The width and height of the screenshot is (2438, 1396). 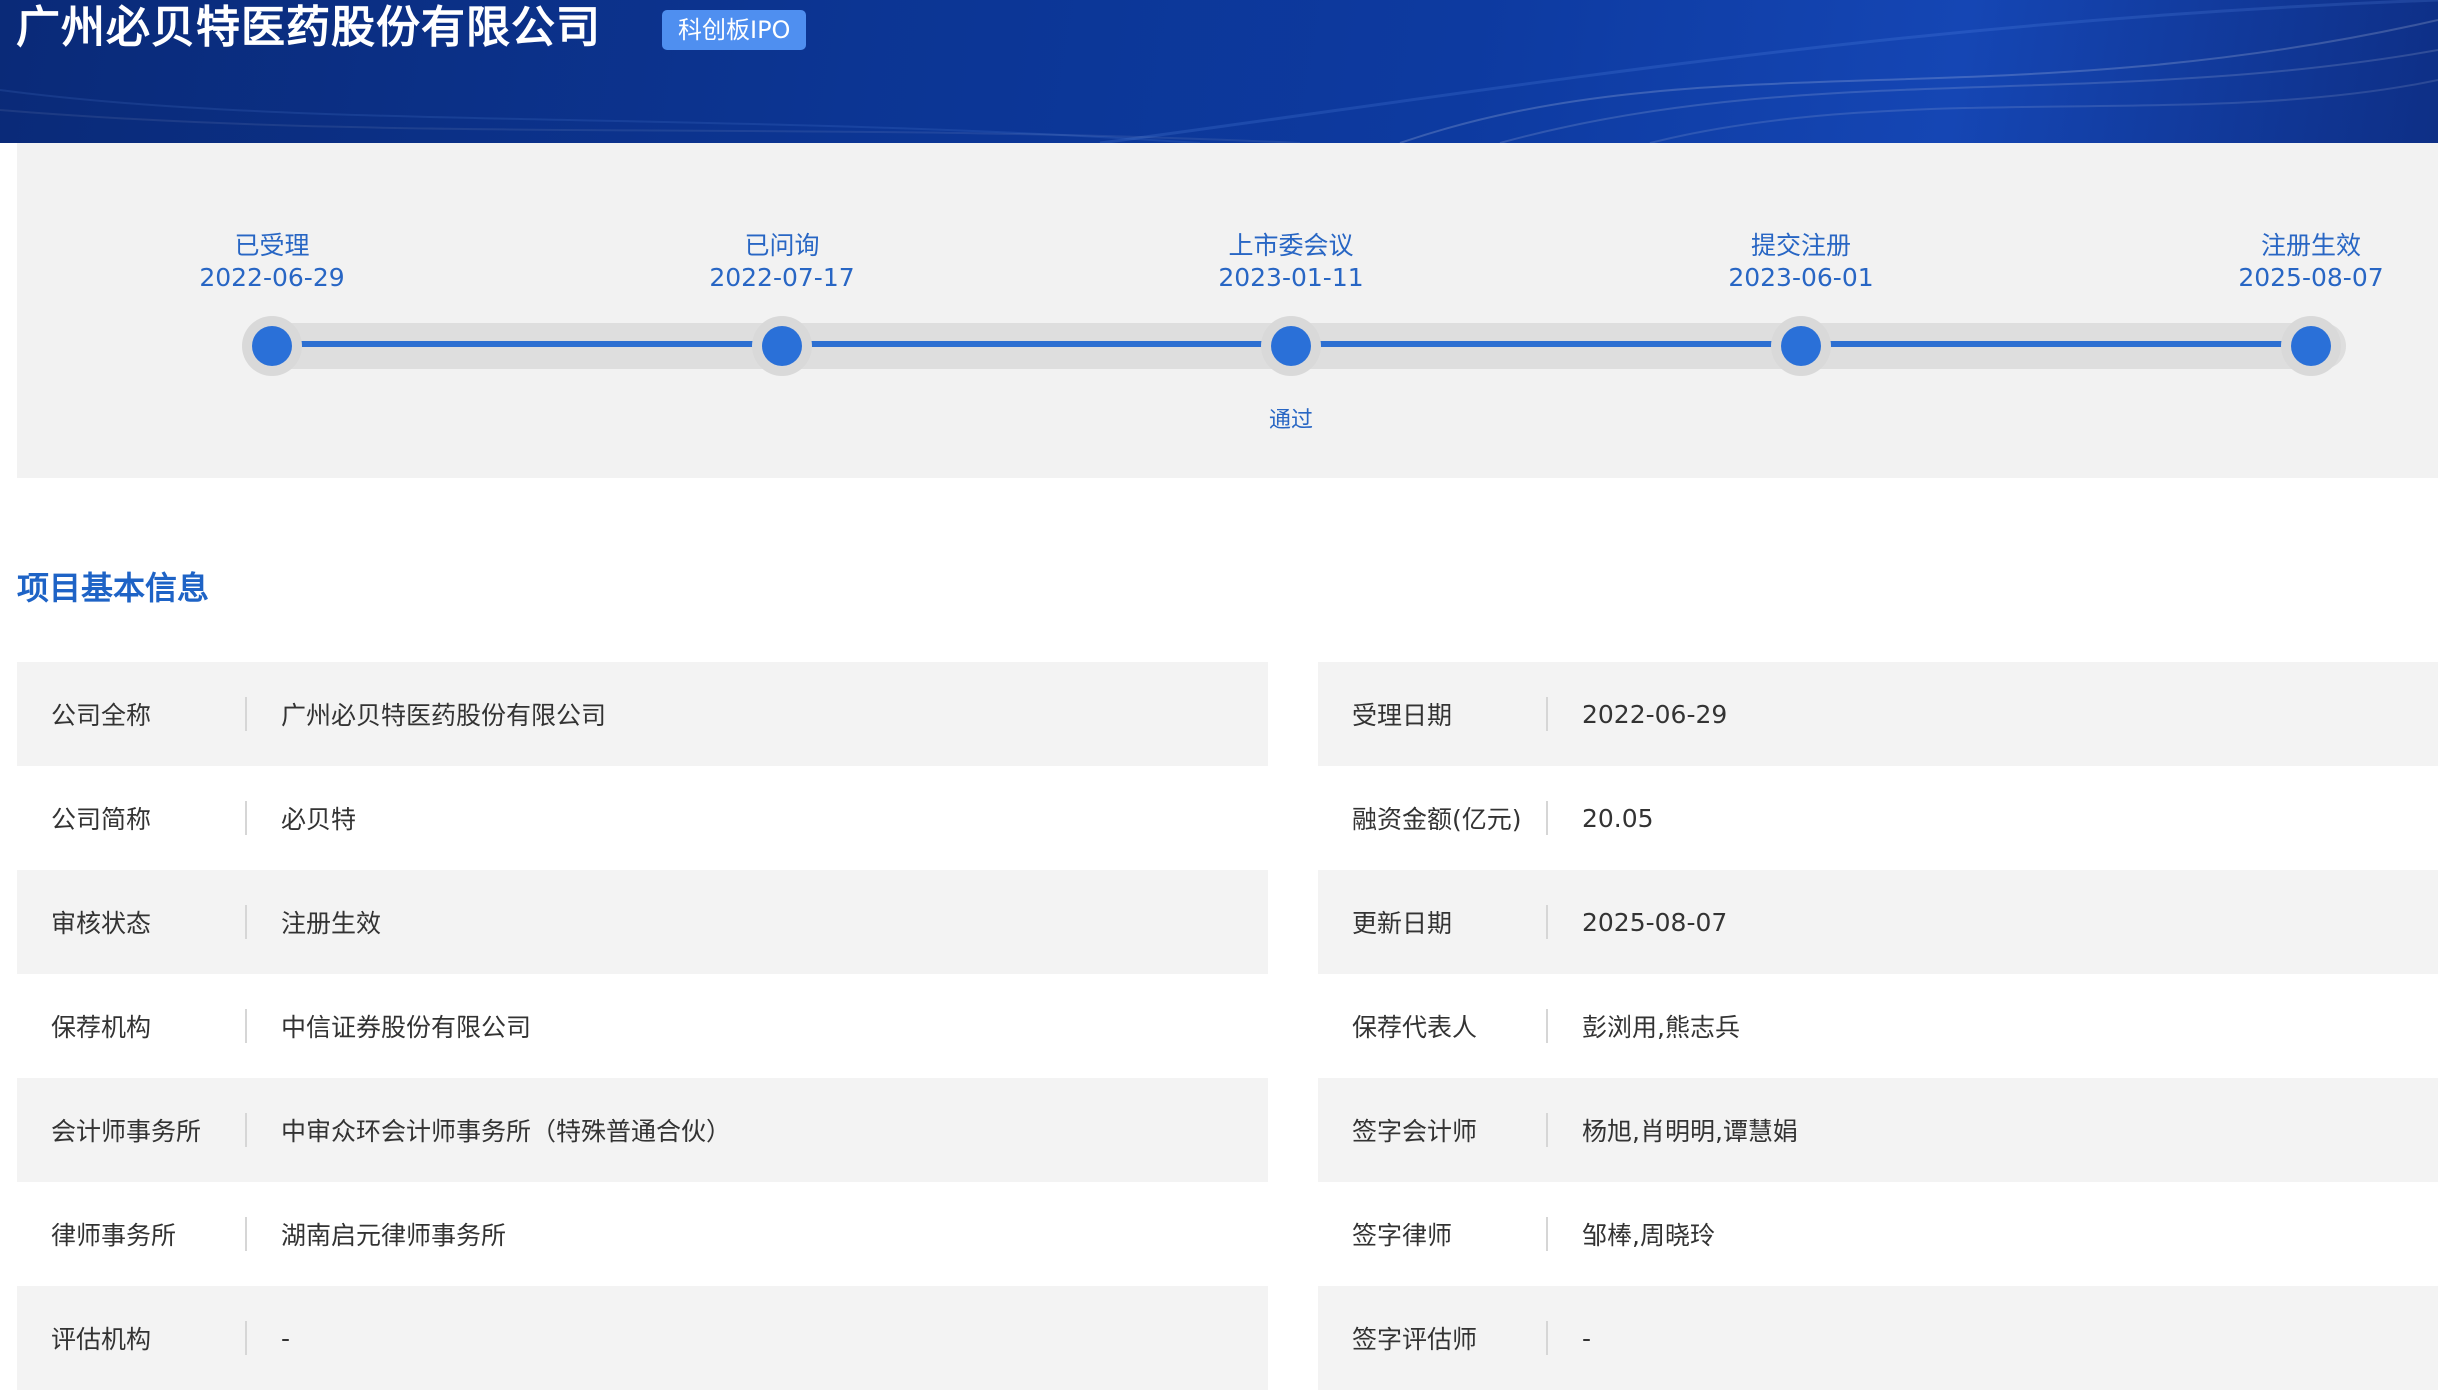 What do you see at coordinates (642, 714) in the screenshot?
I see `info-row-company-full-name: 公司全称 广州必贝特医药股份有限公司` at bounding box center [642, 714].